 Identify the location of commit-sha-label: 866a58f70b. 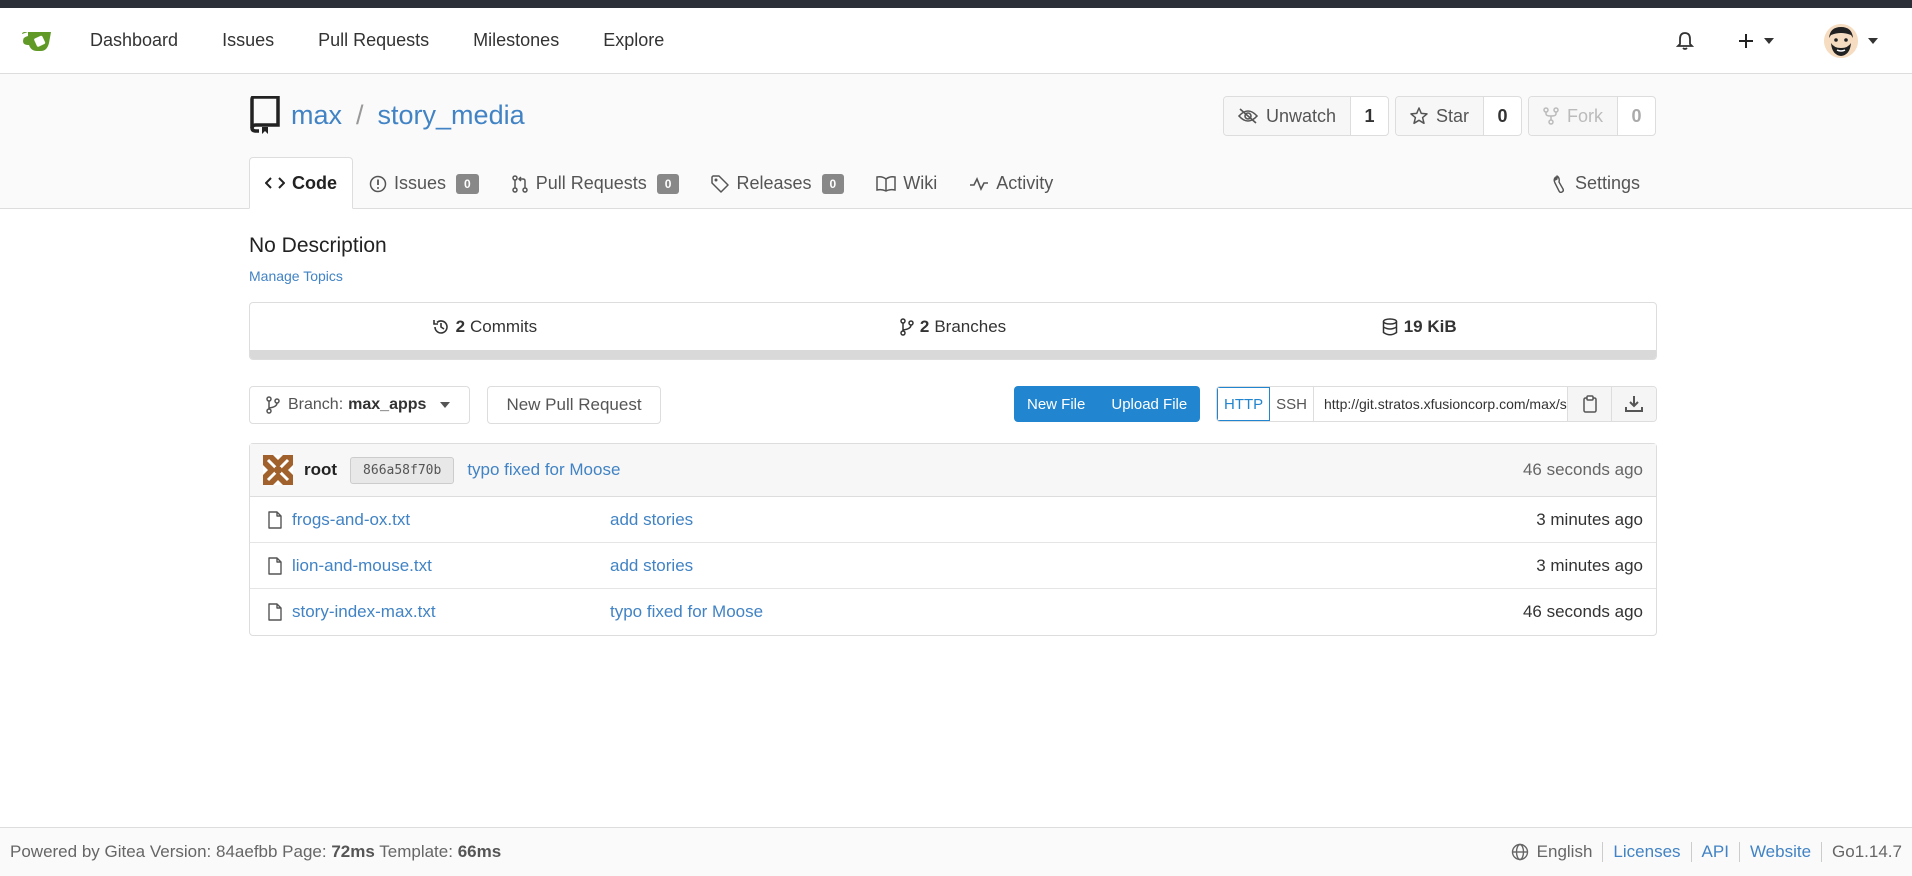
(402, 470).